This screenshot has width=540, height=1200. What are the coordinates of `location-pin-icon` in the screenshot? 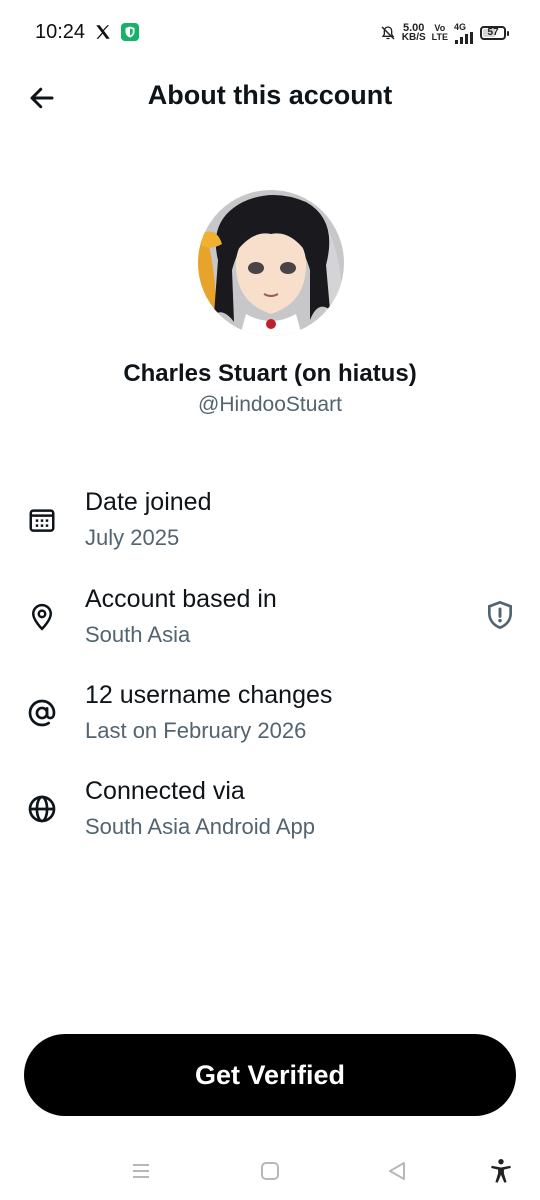 It's located at (42, 617).